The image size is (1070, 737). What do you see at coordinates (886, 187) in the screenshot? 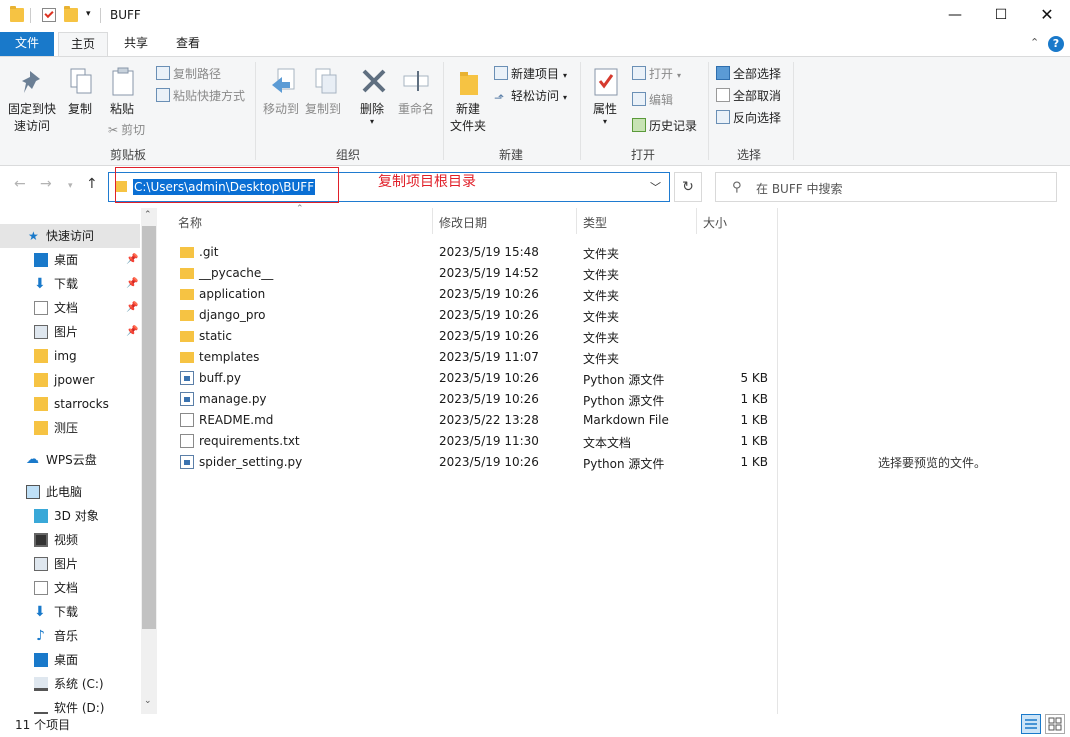
I see `search-input: ⚲ 在 BUFF 中搜索` at bounding box center [886, 187].